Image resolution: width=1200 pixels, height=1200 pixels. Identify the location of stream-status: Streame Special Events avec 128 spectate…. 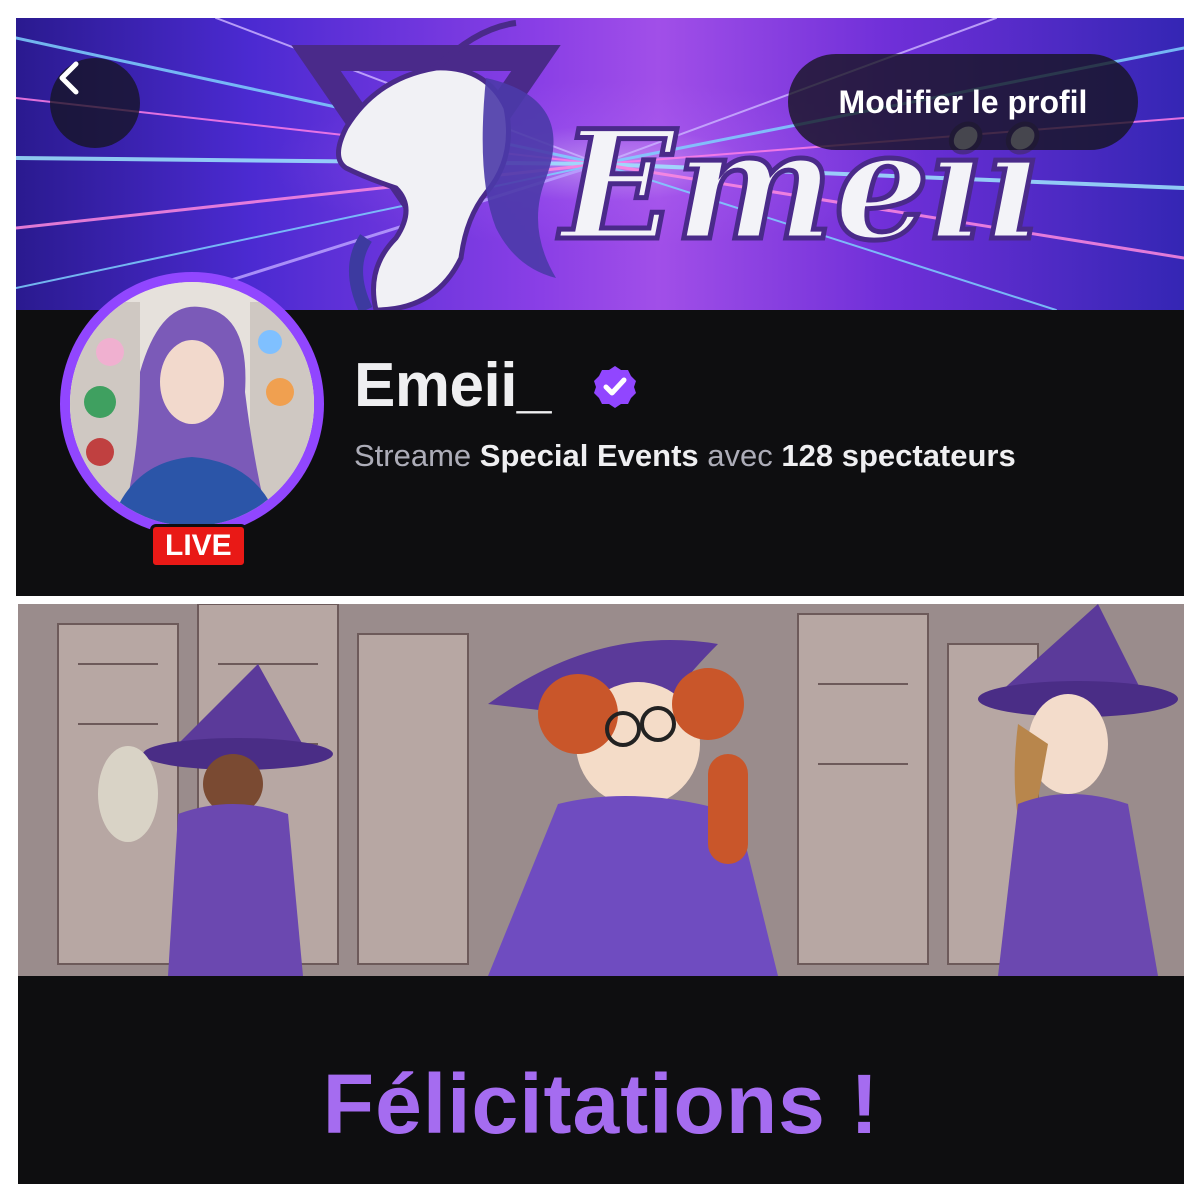
(685, 456).